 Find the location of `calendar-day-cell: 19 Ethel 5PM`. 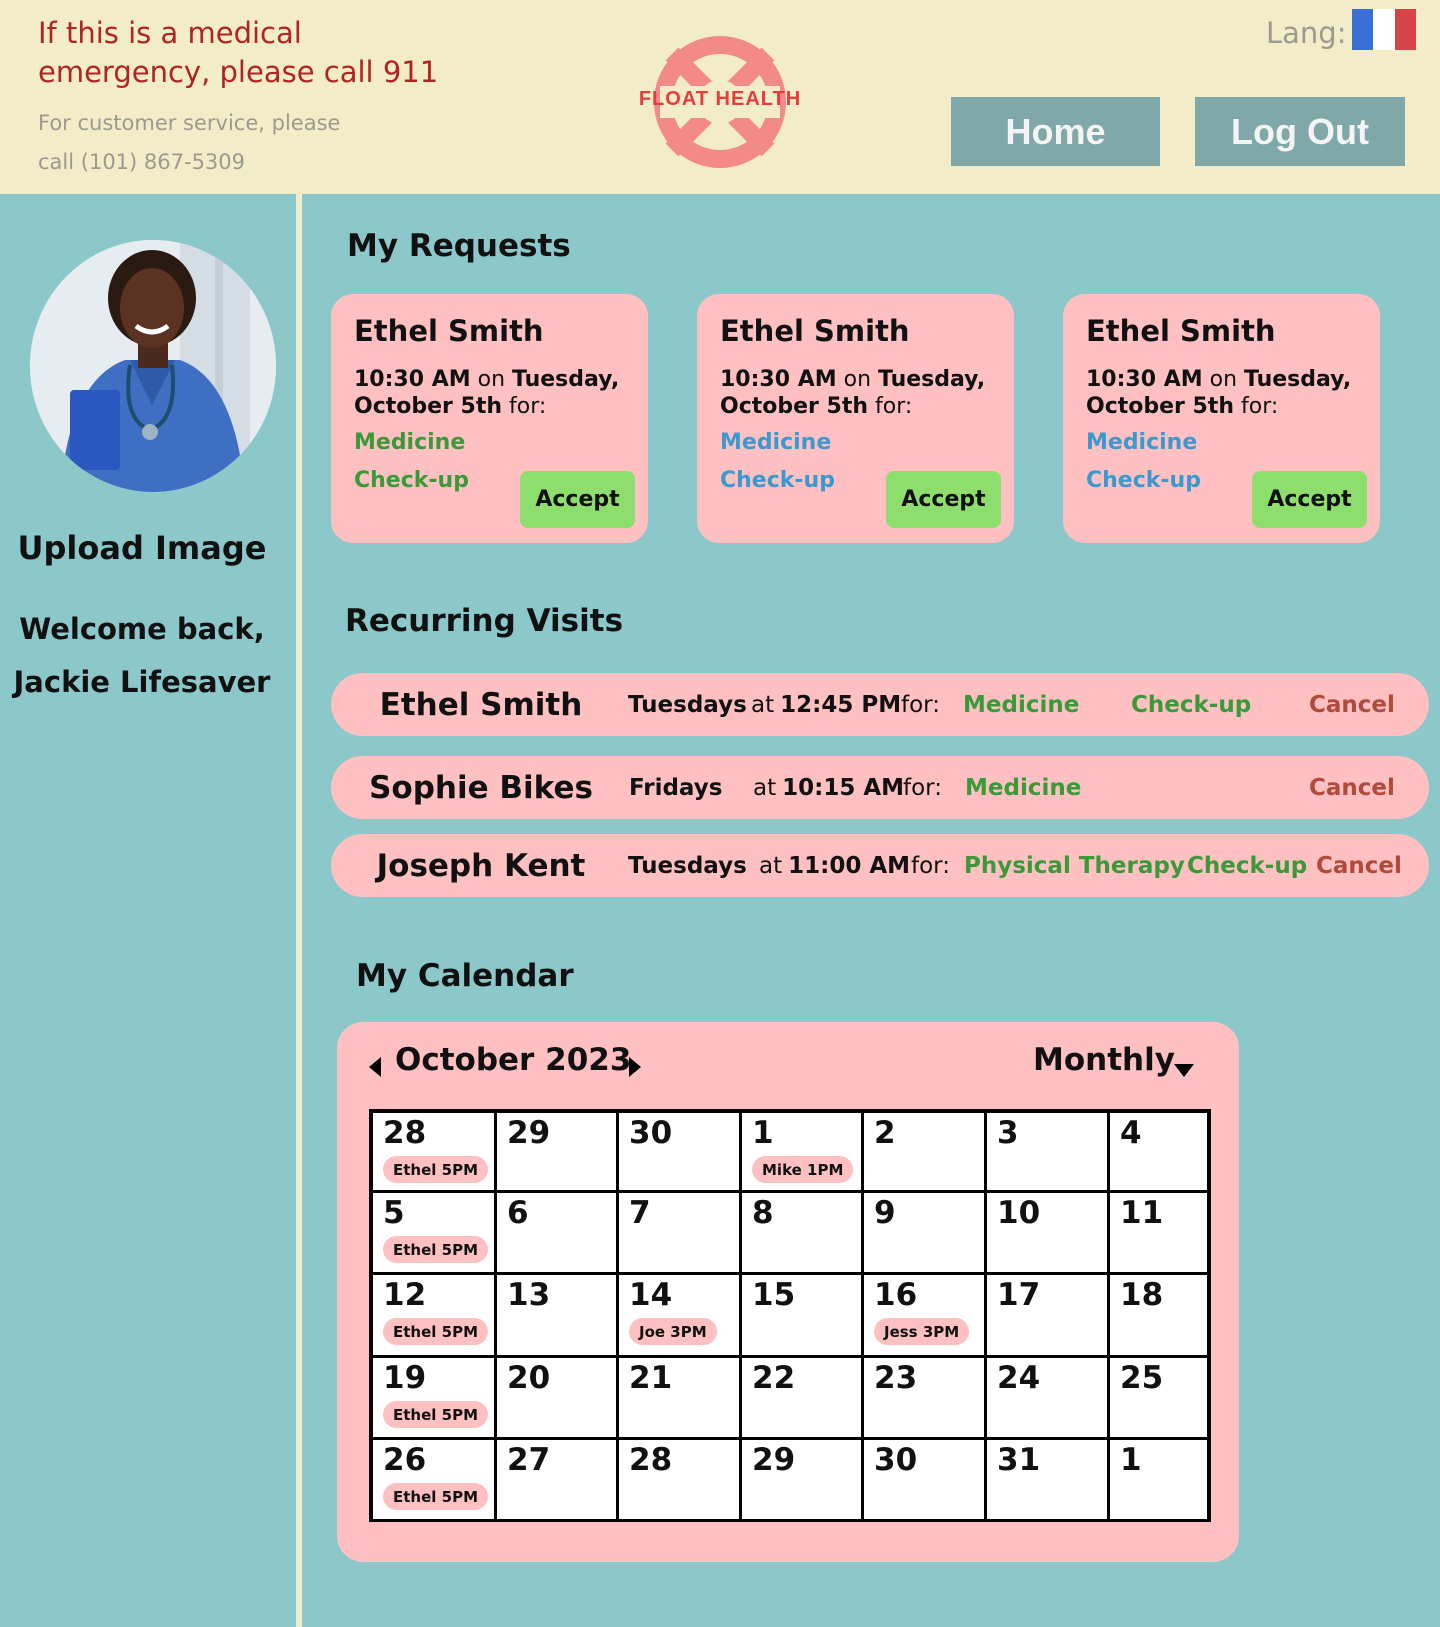

calendar-day-cell: 19 Ethel 5PM is located at coordinates (435, 1399).